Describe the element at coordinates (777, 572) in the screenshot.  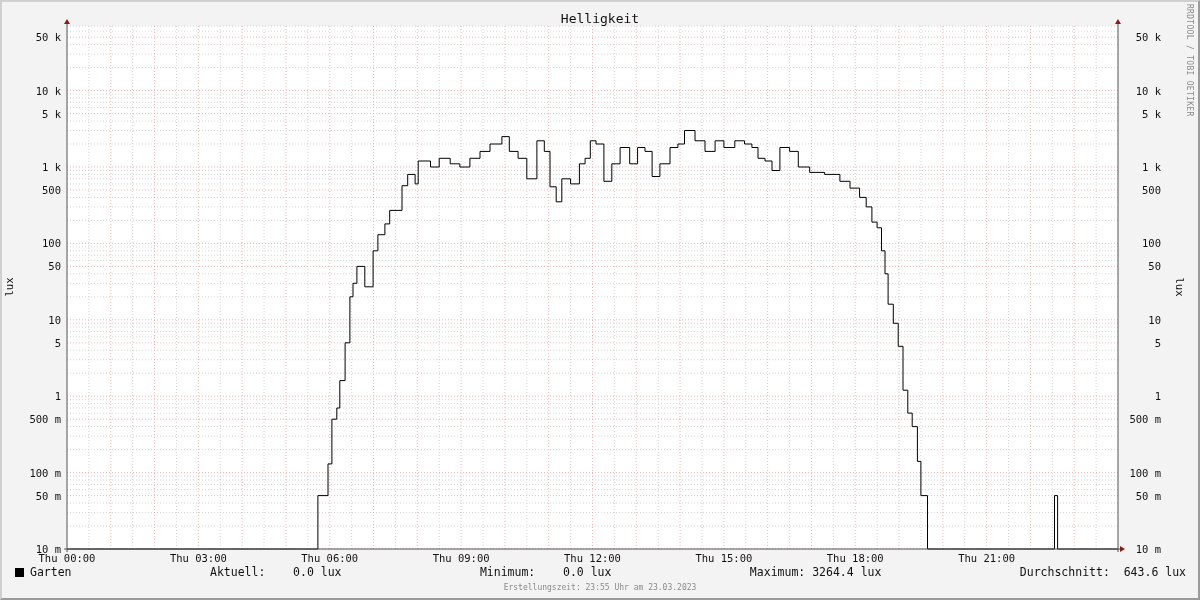
I see `stat-label: Maximum:` at that location.